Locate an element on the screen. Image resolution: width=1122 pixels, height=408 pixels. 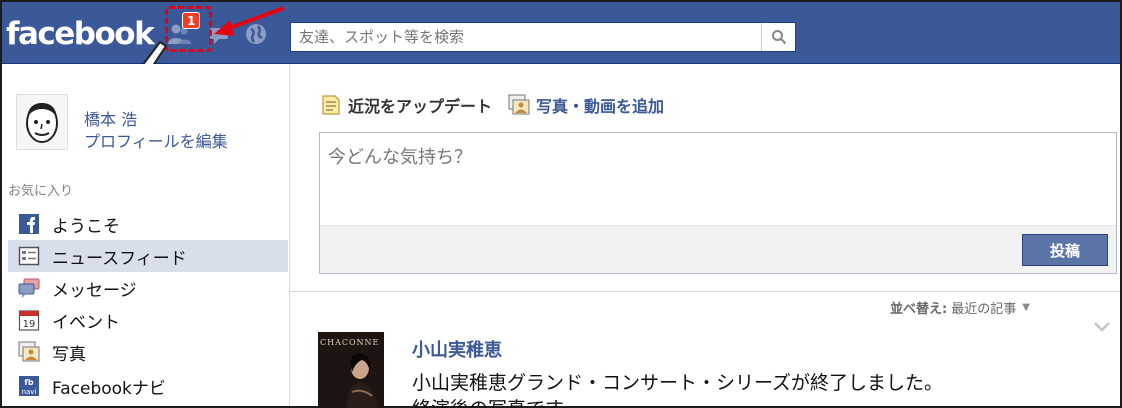
sort-value: 最近の記事 is located at coordinates (984, 309).